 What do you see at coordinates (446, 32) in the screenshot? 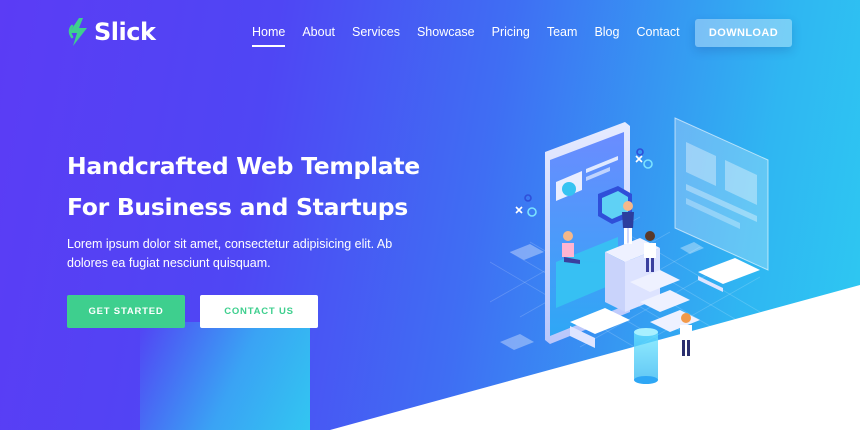
I see `nav-item-showcase: Showcase` at bounding box center [446, 32].